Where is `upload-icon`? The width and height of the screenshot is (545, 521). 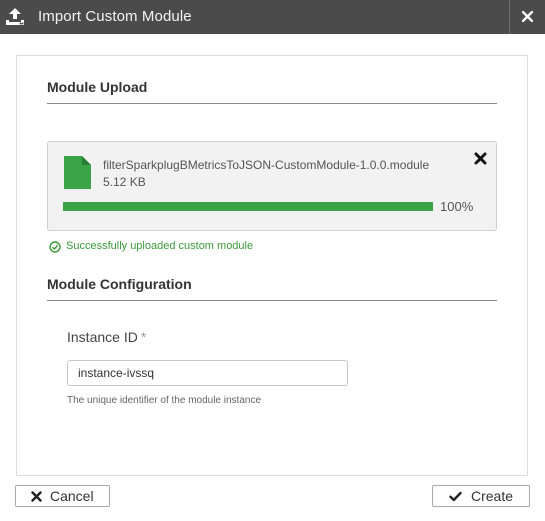
upload-icon is located at coordinates (15, 17).